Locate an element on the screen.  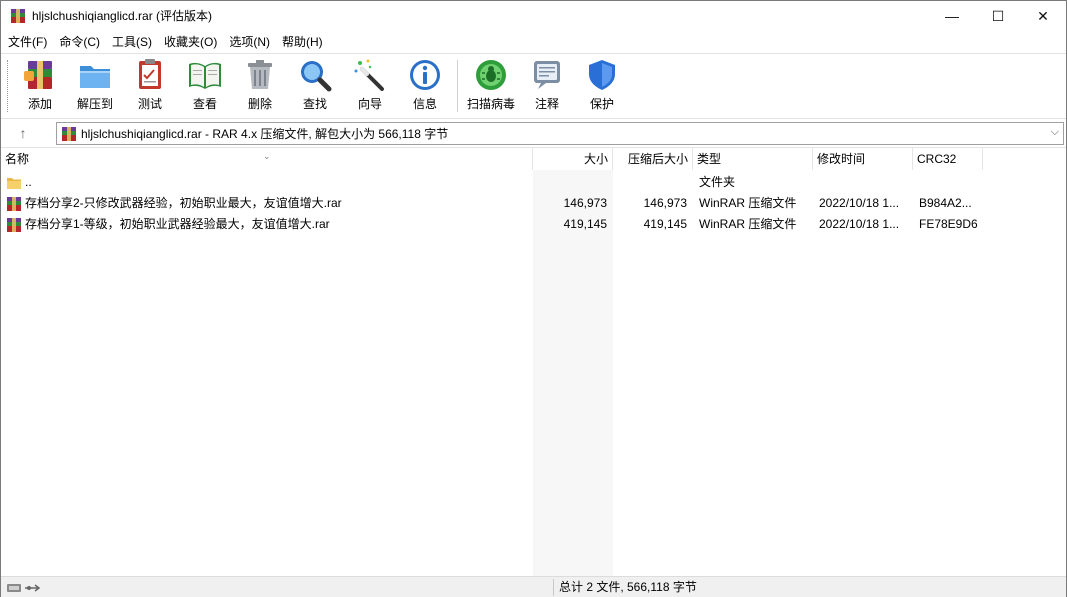
wizard-button: 向导 is located at coordinates (370, 86).